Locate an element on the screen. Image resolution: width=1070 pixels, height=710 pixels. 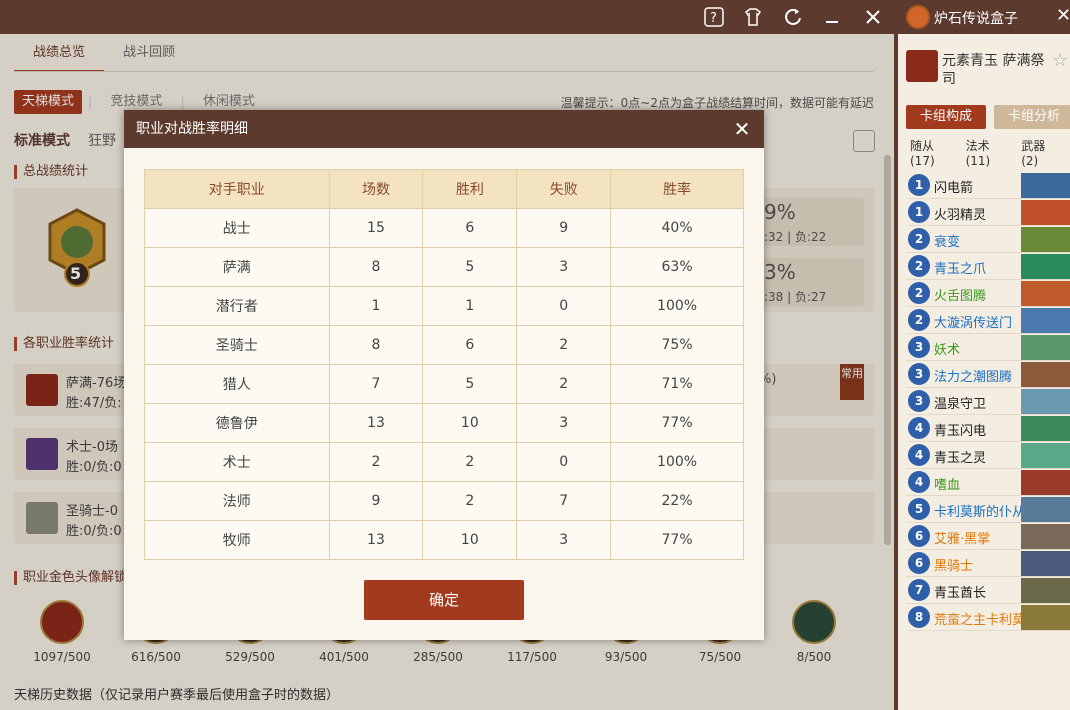
mana-cost: 8 is located at coordinates (919, 617).